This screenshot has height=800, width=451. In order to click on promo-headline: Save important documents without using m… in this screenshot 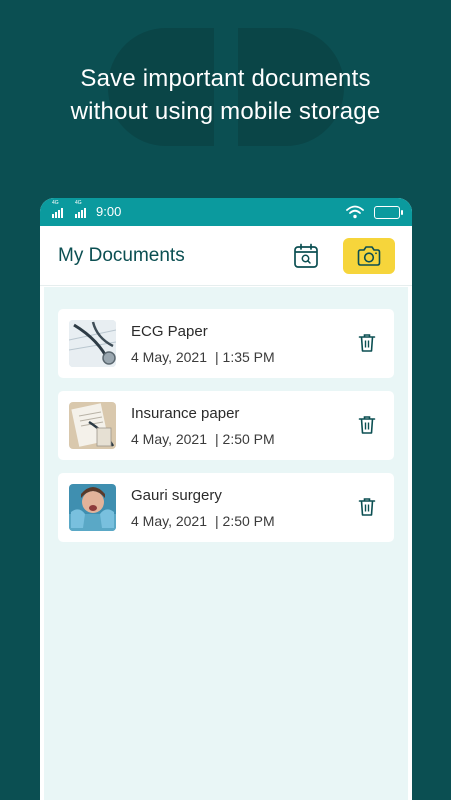, I will do `click(225, 95)`.